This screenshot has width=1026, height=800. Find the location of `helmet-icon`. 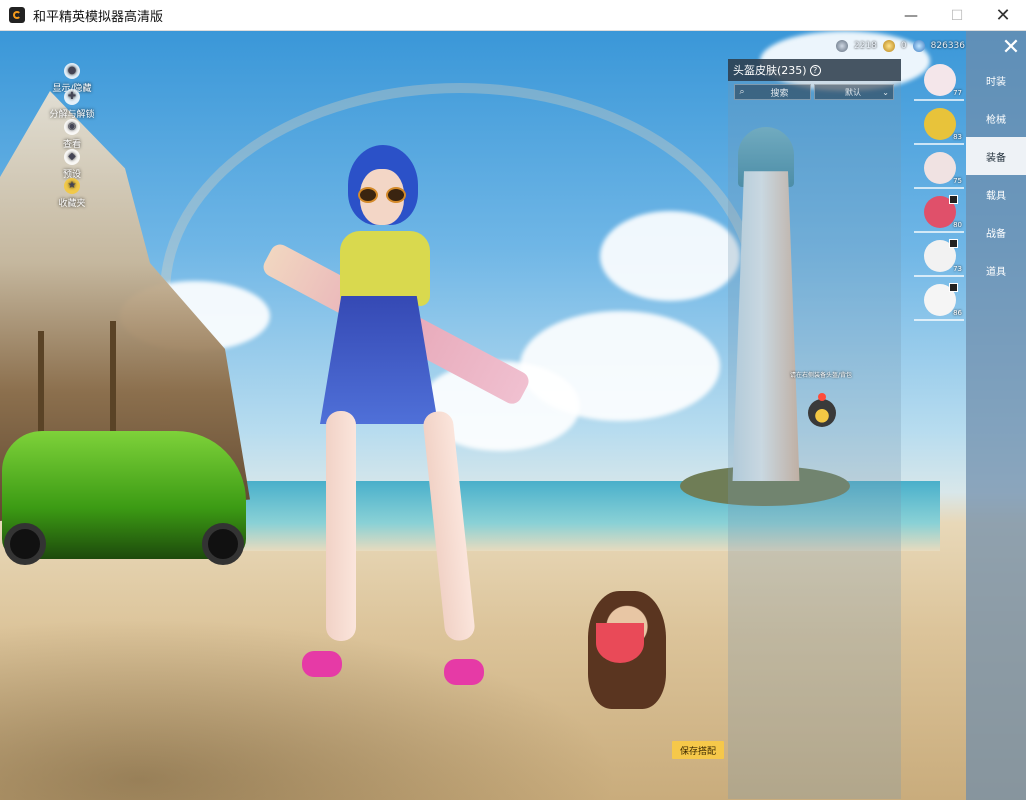

helmet-icon is located at coordinates (822, 413).